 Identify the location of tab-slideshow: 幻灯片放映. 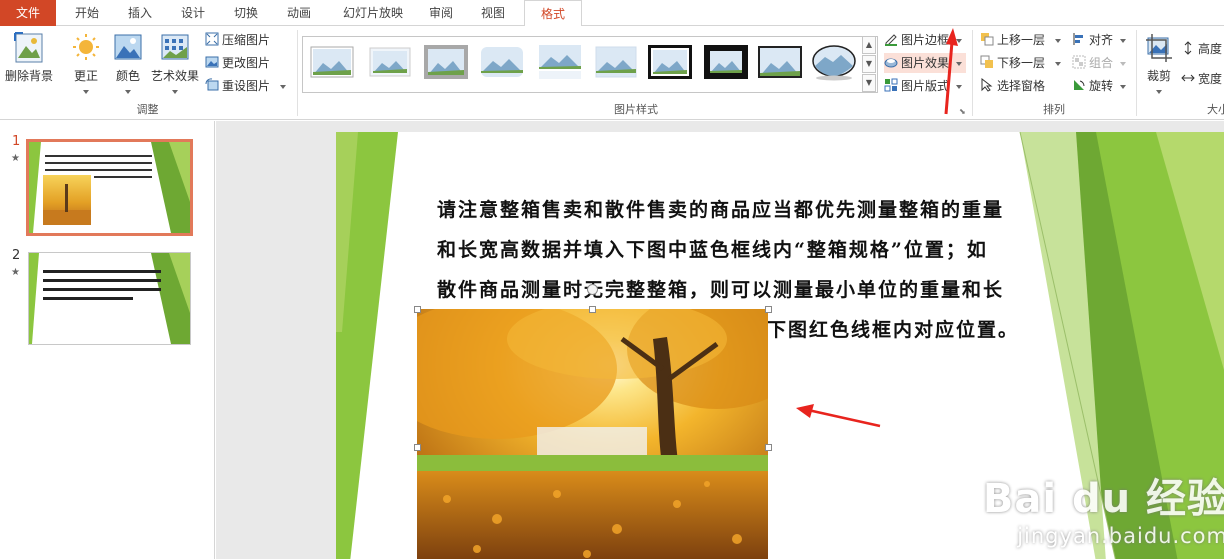
(373, 13).